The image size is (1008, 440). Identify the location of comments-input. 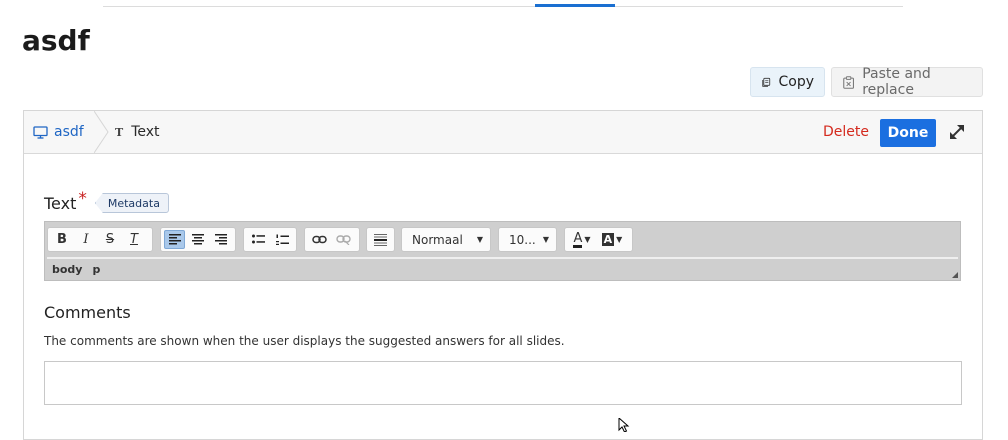
(503, 383).